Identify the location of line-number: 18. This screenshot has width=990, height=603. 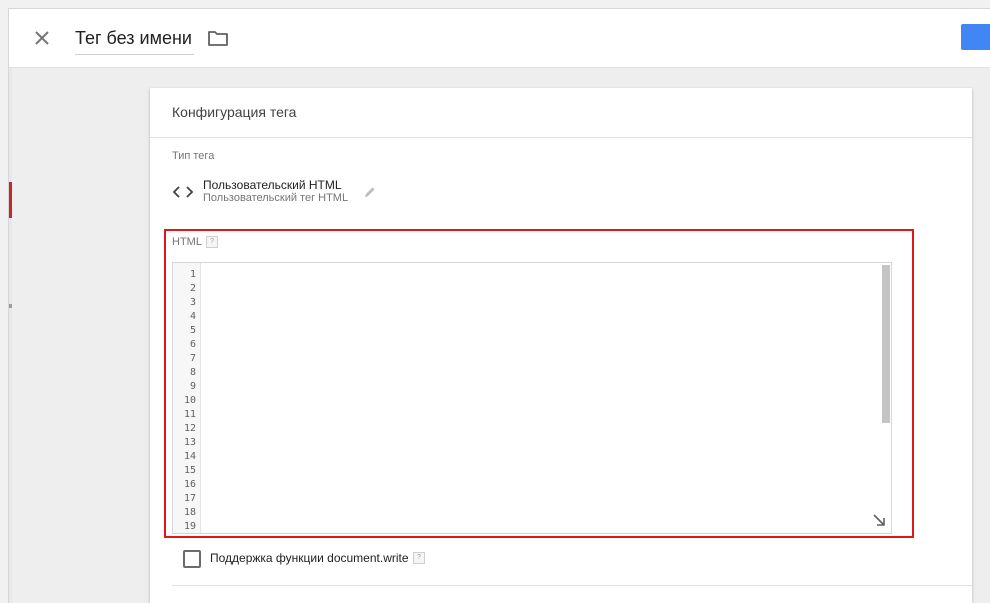
(189, 512).